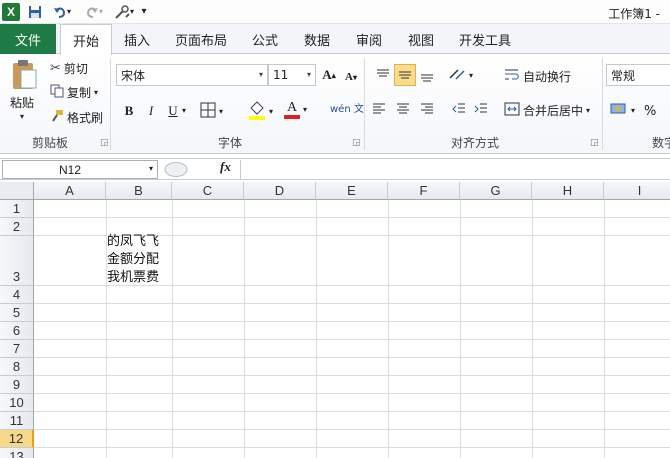 Image resolution: width=670 pixels, height=458 pixels. I want to click on name-box-dropdown-icon: ▾, so click(151, 168).